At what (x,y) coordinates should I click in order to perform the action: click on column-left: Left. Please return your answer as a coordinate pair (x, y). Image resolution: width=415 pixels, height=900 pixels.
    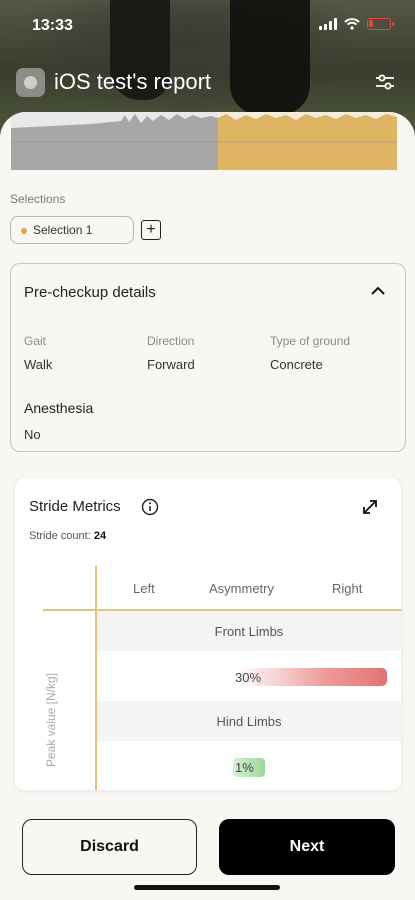
    Looking at the image, I should click on (144, 588).